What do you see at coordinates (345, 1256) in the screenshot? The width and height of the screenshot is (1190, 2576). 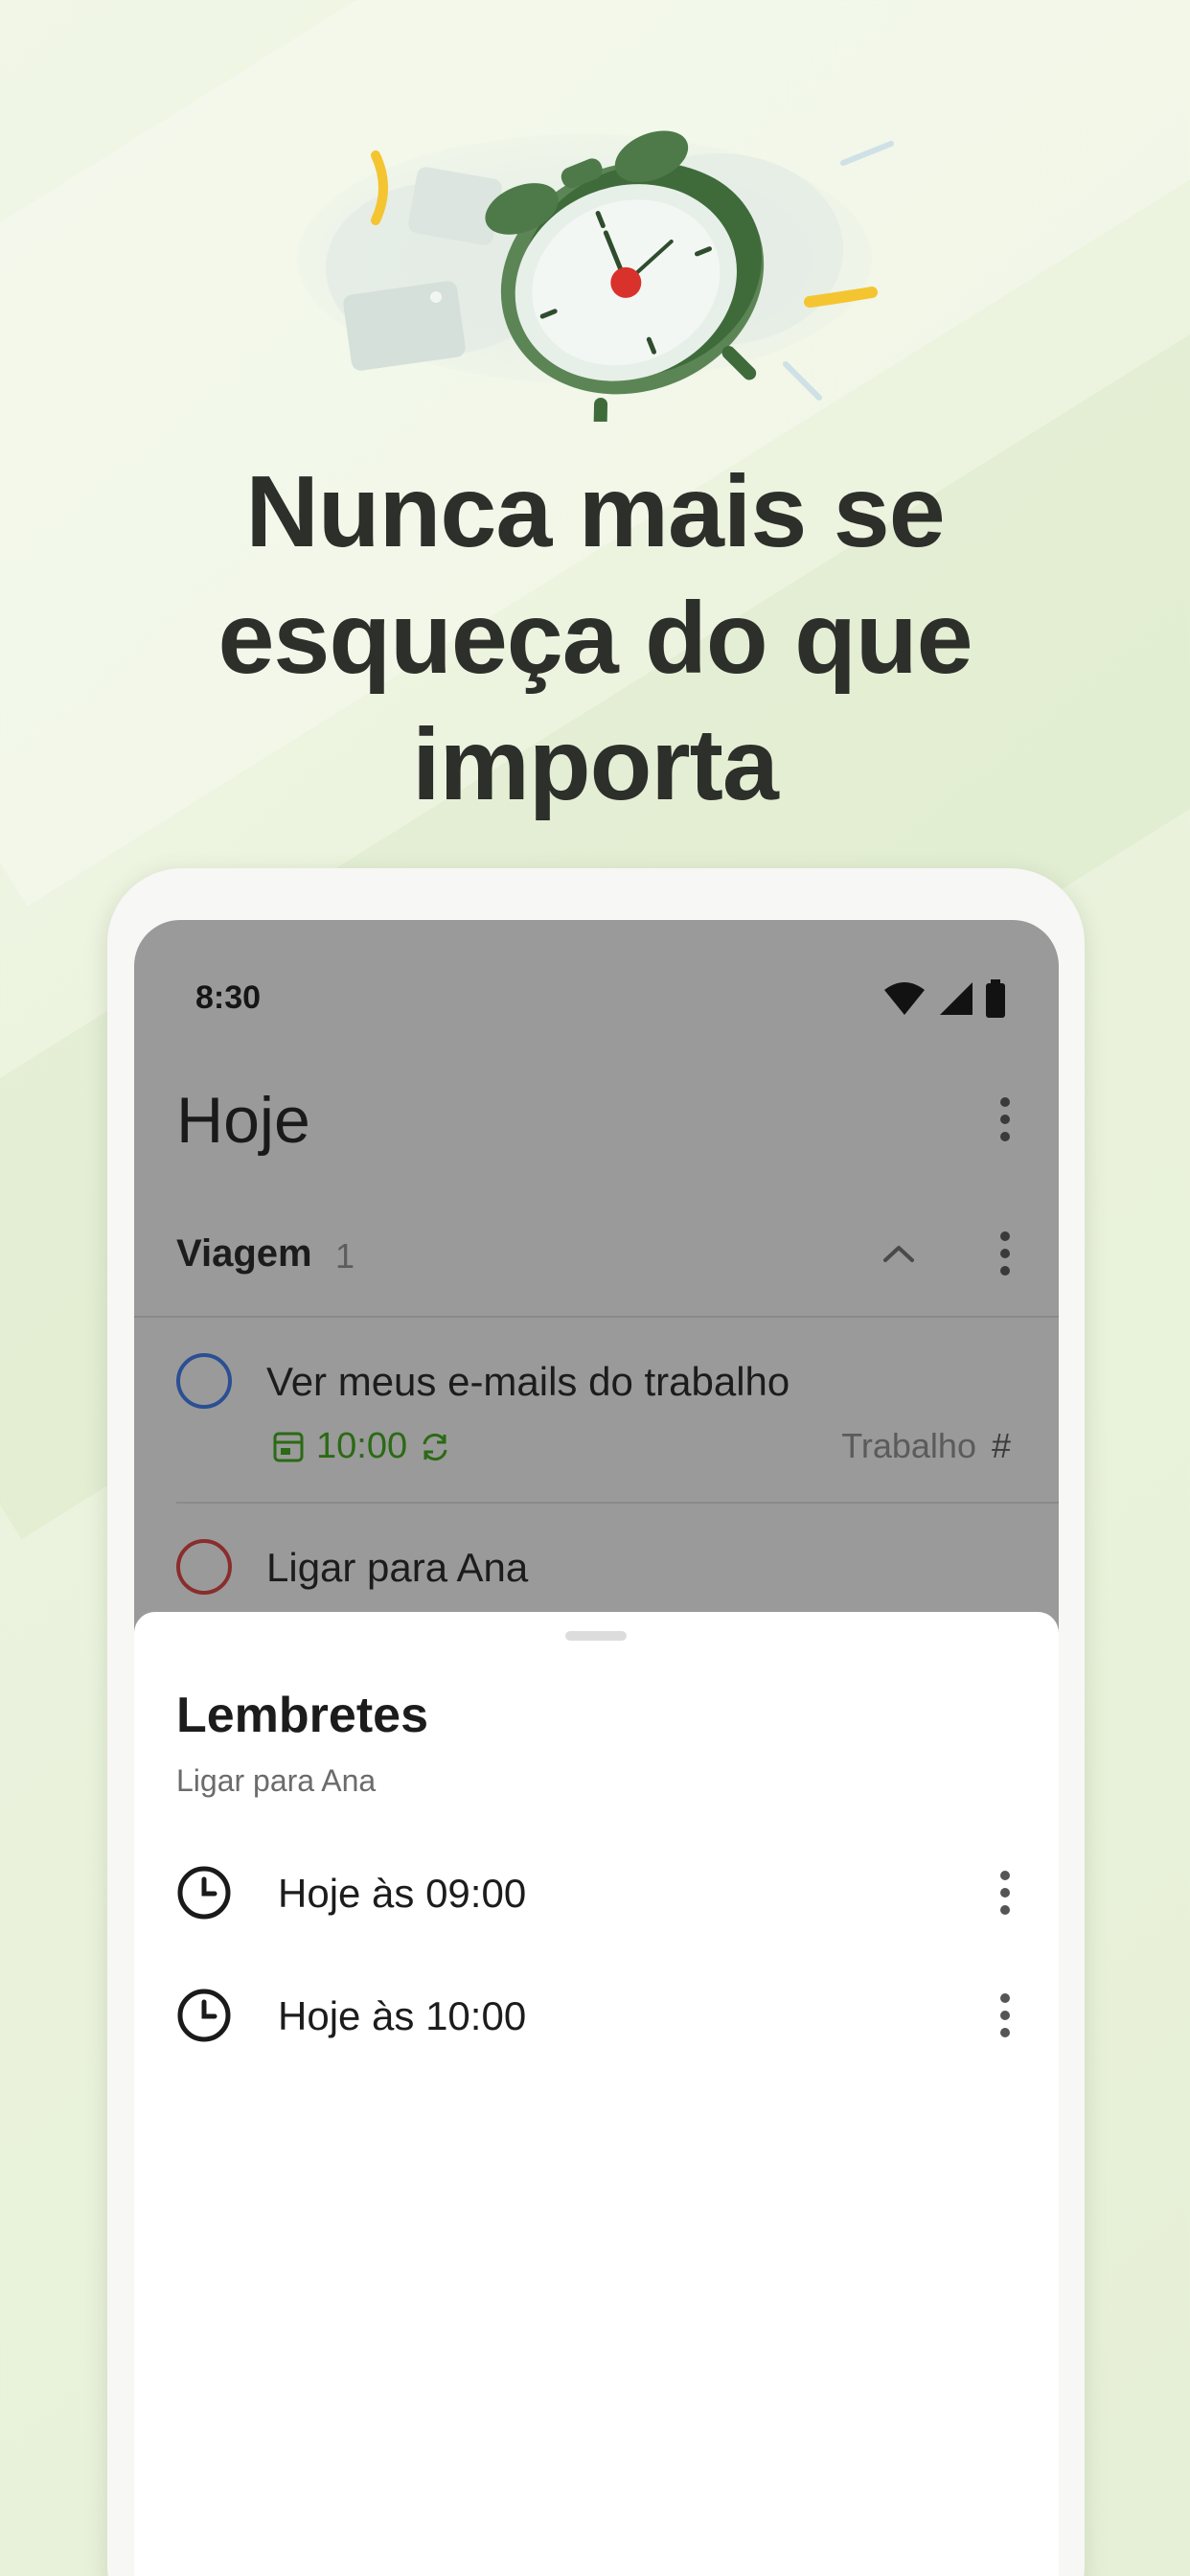 I see `section-count: 1` at bounding box center [345, 1256].